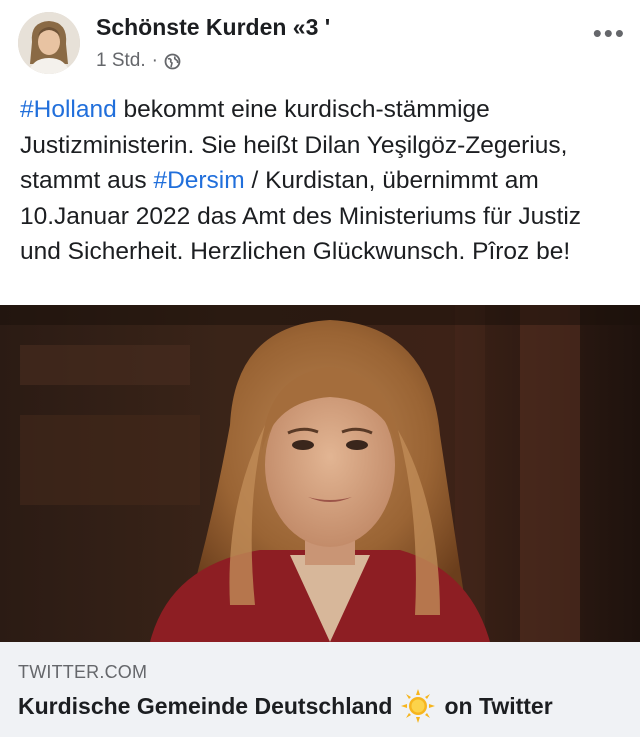 This screenshot has width=640, height=737. I want to click on link-title-after: on Twitter, so click(498, 705).